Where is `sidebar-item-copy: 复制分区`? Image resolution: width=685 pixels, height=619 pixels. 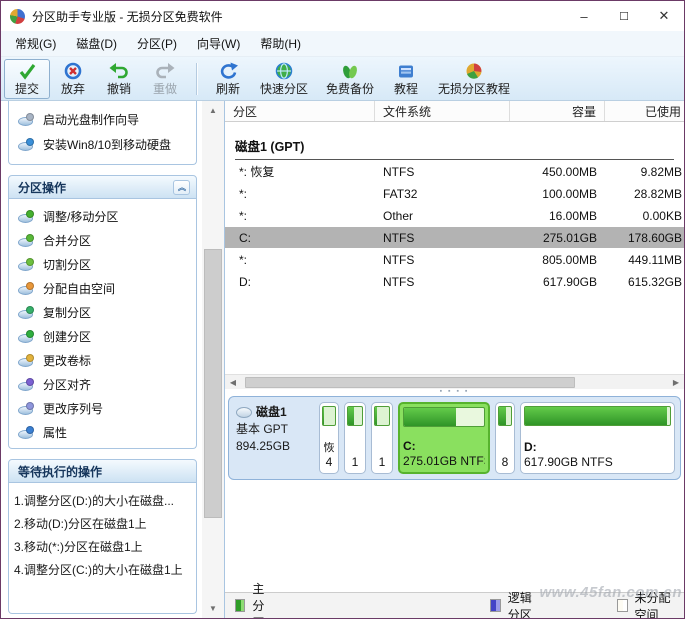 sidebar-item-copy: 复制分区 is located at coordinates (102, 312).